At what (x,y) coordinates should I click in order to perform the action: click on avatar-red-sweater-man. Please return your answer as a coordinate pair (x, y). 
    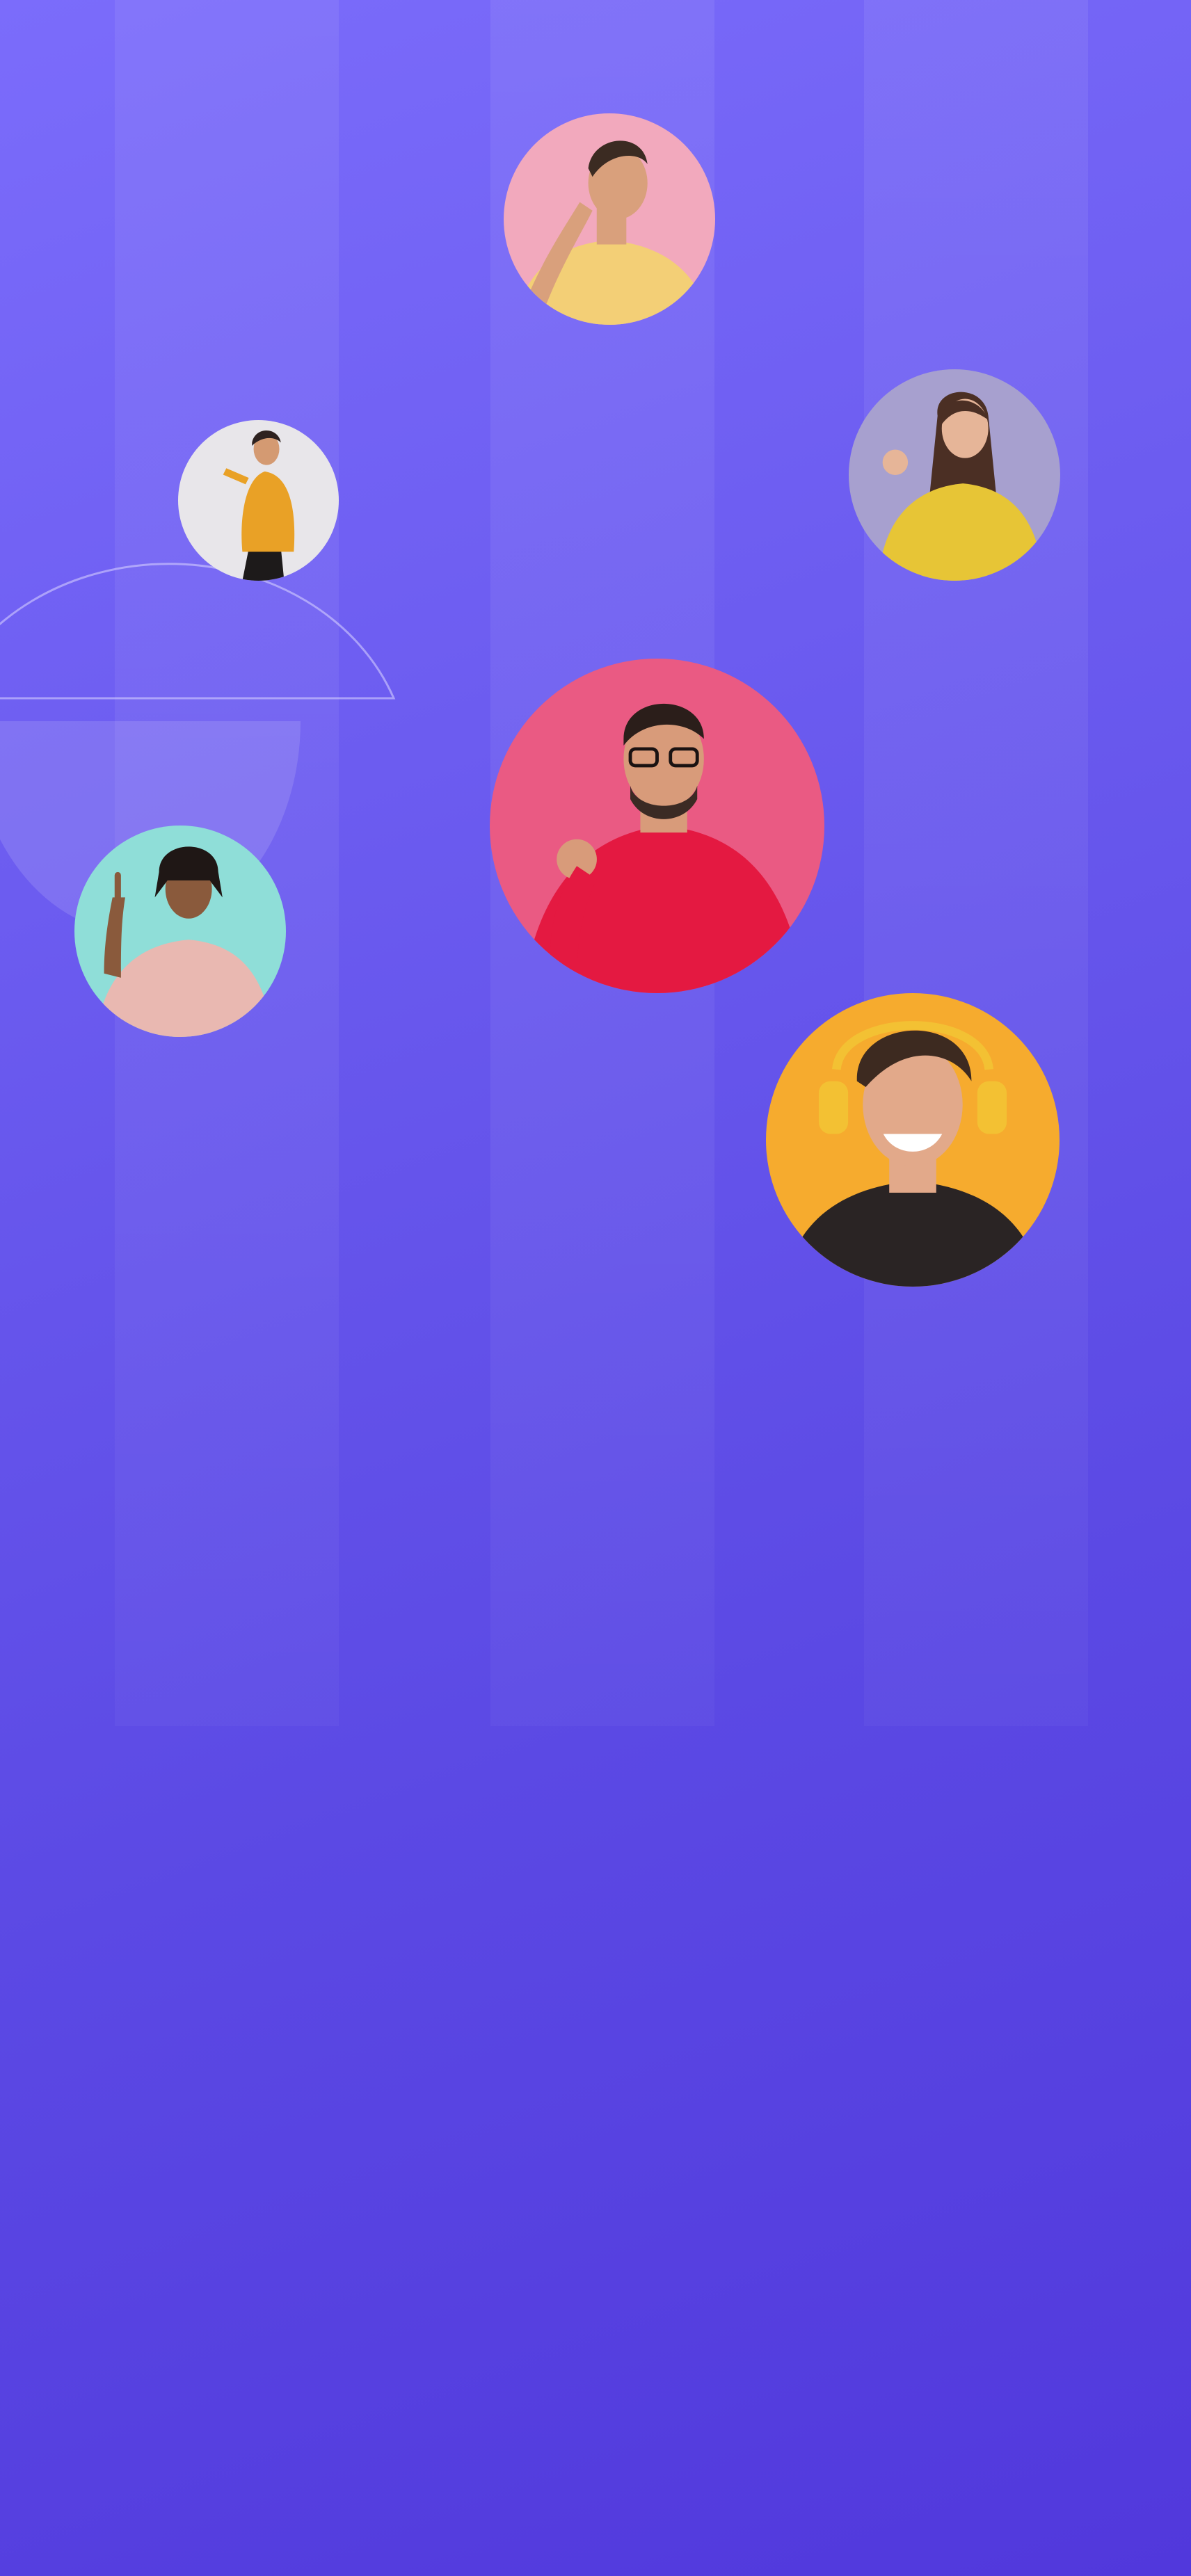
    Looking at the image, I should click on (657, 826).